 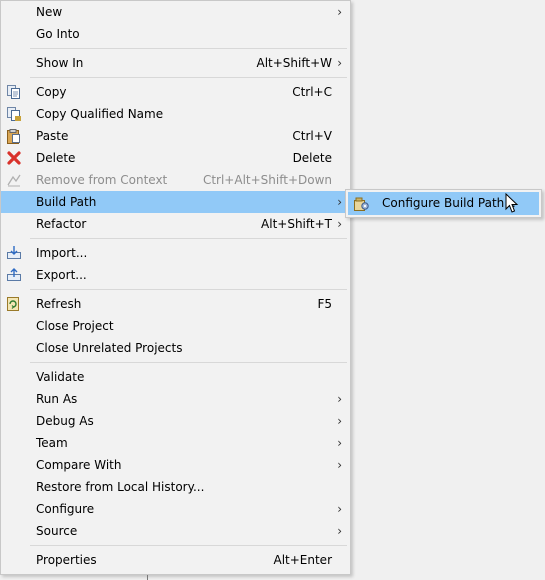 What do you see at coordinates (175, 12) in the screenshot?
I see `menu-item-new: New ›` at bounding box center [175, 12].